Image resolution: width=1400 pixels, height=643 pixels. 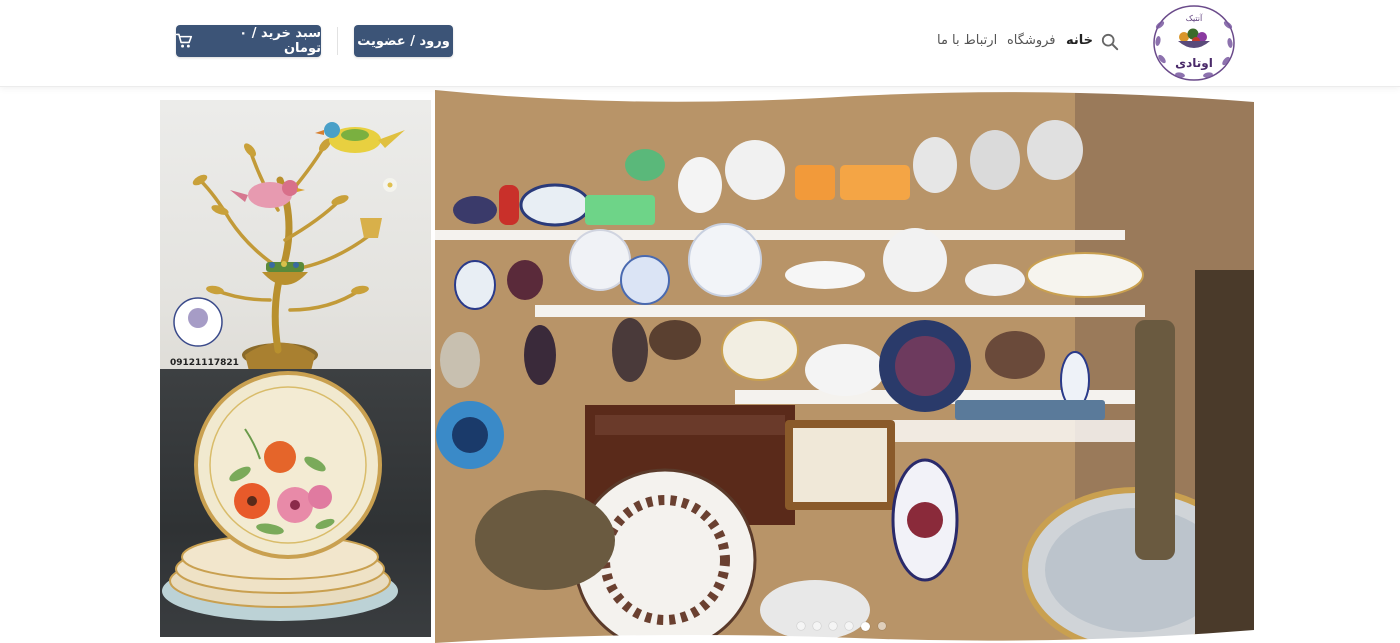 What do you see at coordinates (967, 40) in the screenshot?
I see `nav-item-contact: ارتباط با ما` at bounding box center [967, 40].